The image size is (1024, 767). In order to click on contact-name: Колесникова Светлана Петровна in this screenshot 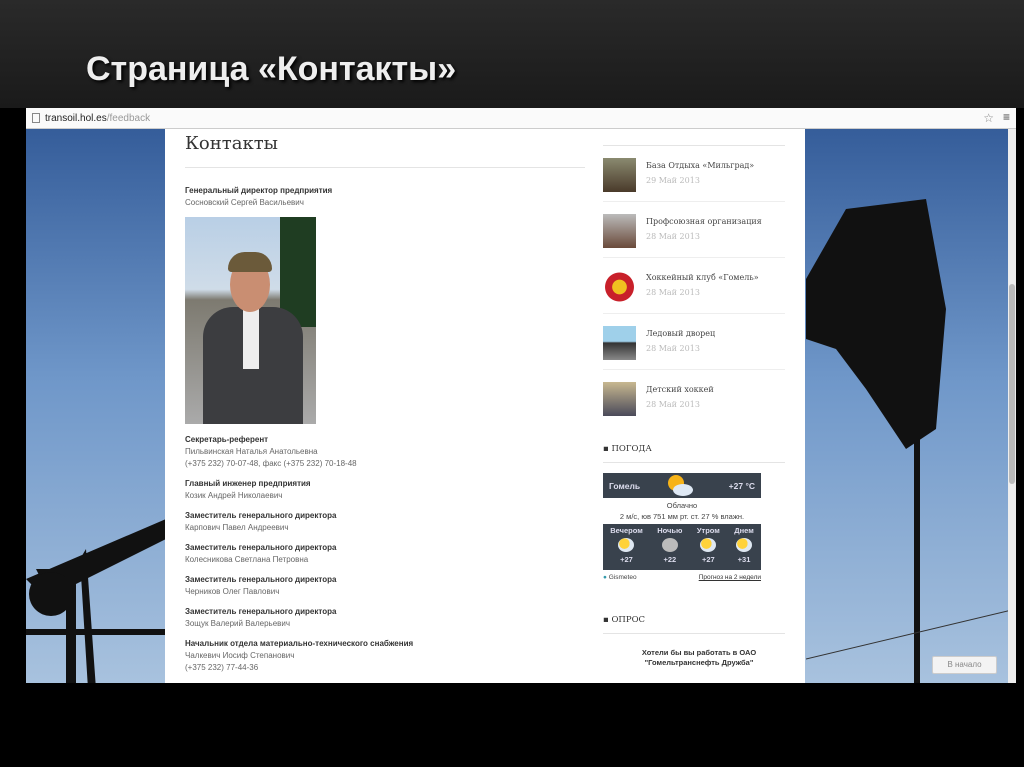, I will do `click(247, 559)`.